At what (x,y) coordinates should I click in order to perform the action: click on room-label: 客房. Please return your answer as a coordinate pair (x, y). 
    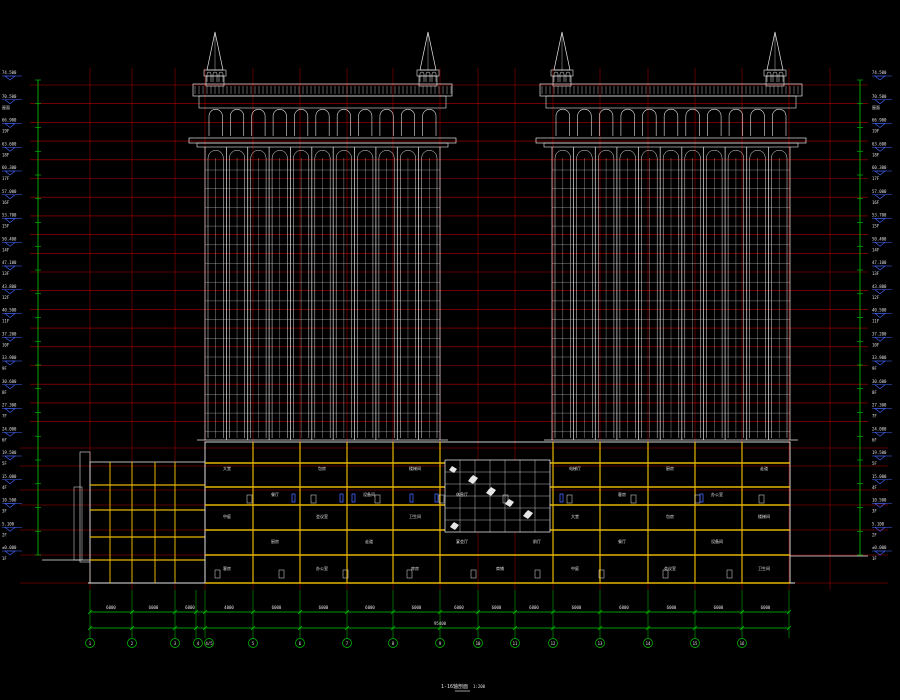
    Looking at the image, I should click on (622, 494).